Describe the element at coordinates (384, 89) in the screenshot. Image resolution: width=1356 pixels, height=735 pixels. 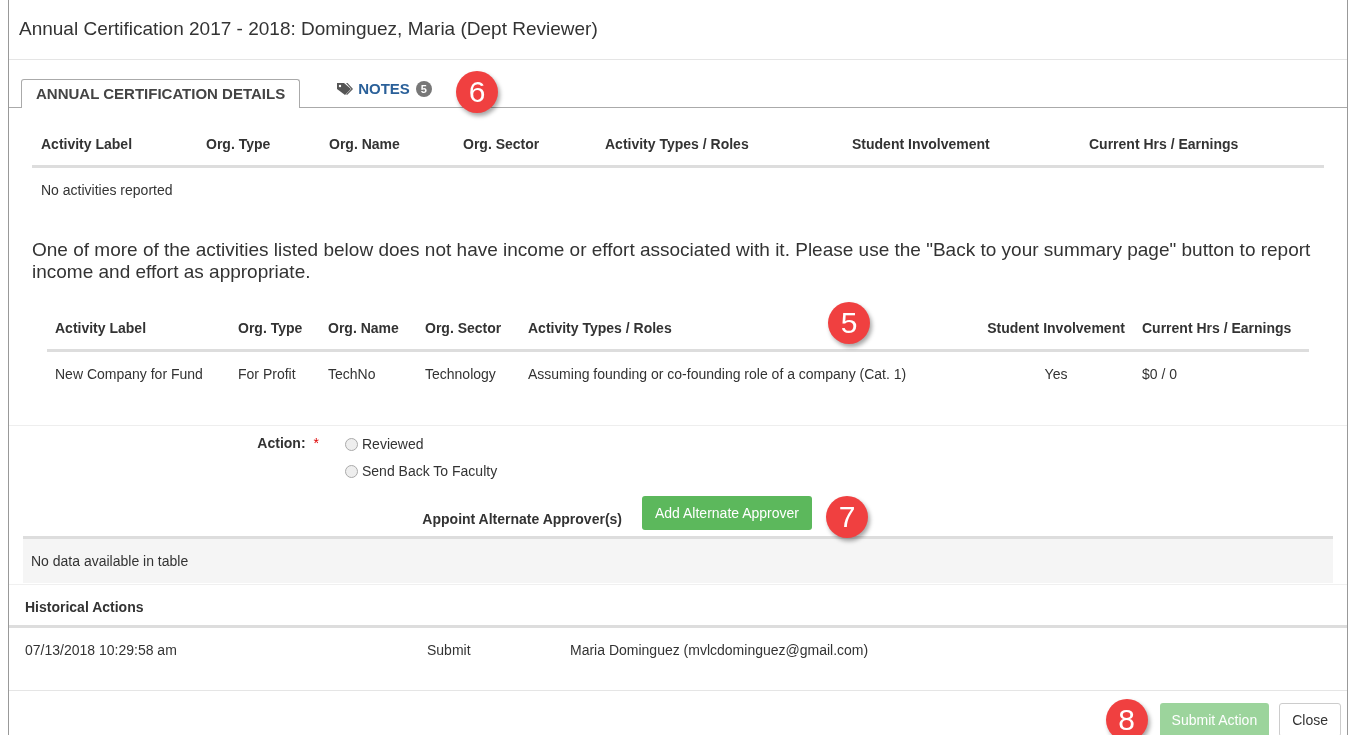
I see `tab: NOTES 5` at that location.